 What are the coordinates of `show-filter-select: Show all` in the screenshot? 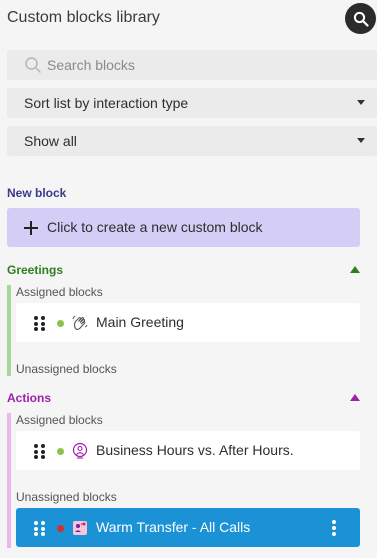 It's located at (192, 141).